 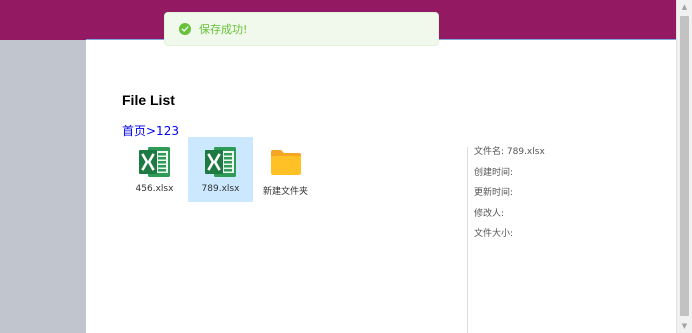 I want to click on detail-filename: 文件名: 789.xlsx, so click(x=509, y=152).